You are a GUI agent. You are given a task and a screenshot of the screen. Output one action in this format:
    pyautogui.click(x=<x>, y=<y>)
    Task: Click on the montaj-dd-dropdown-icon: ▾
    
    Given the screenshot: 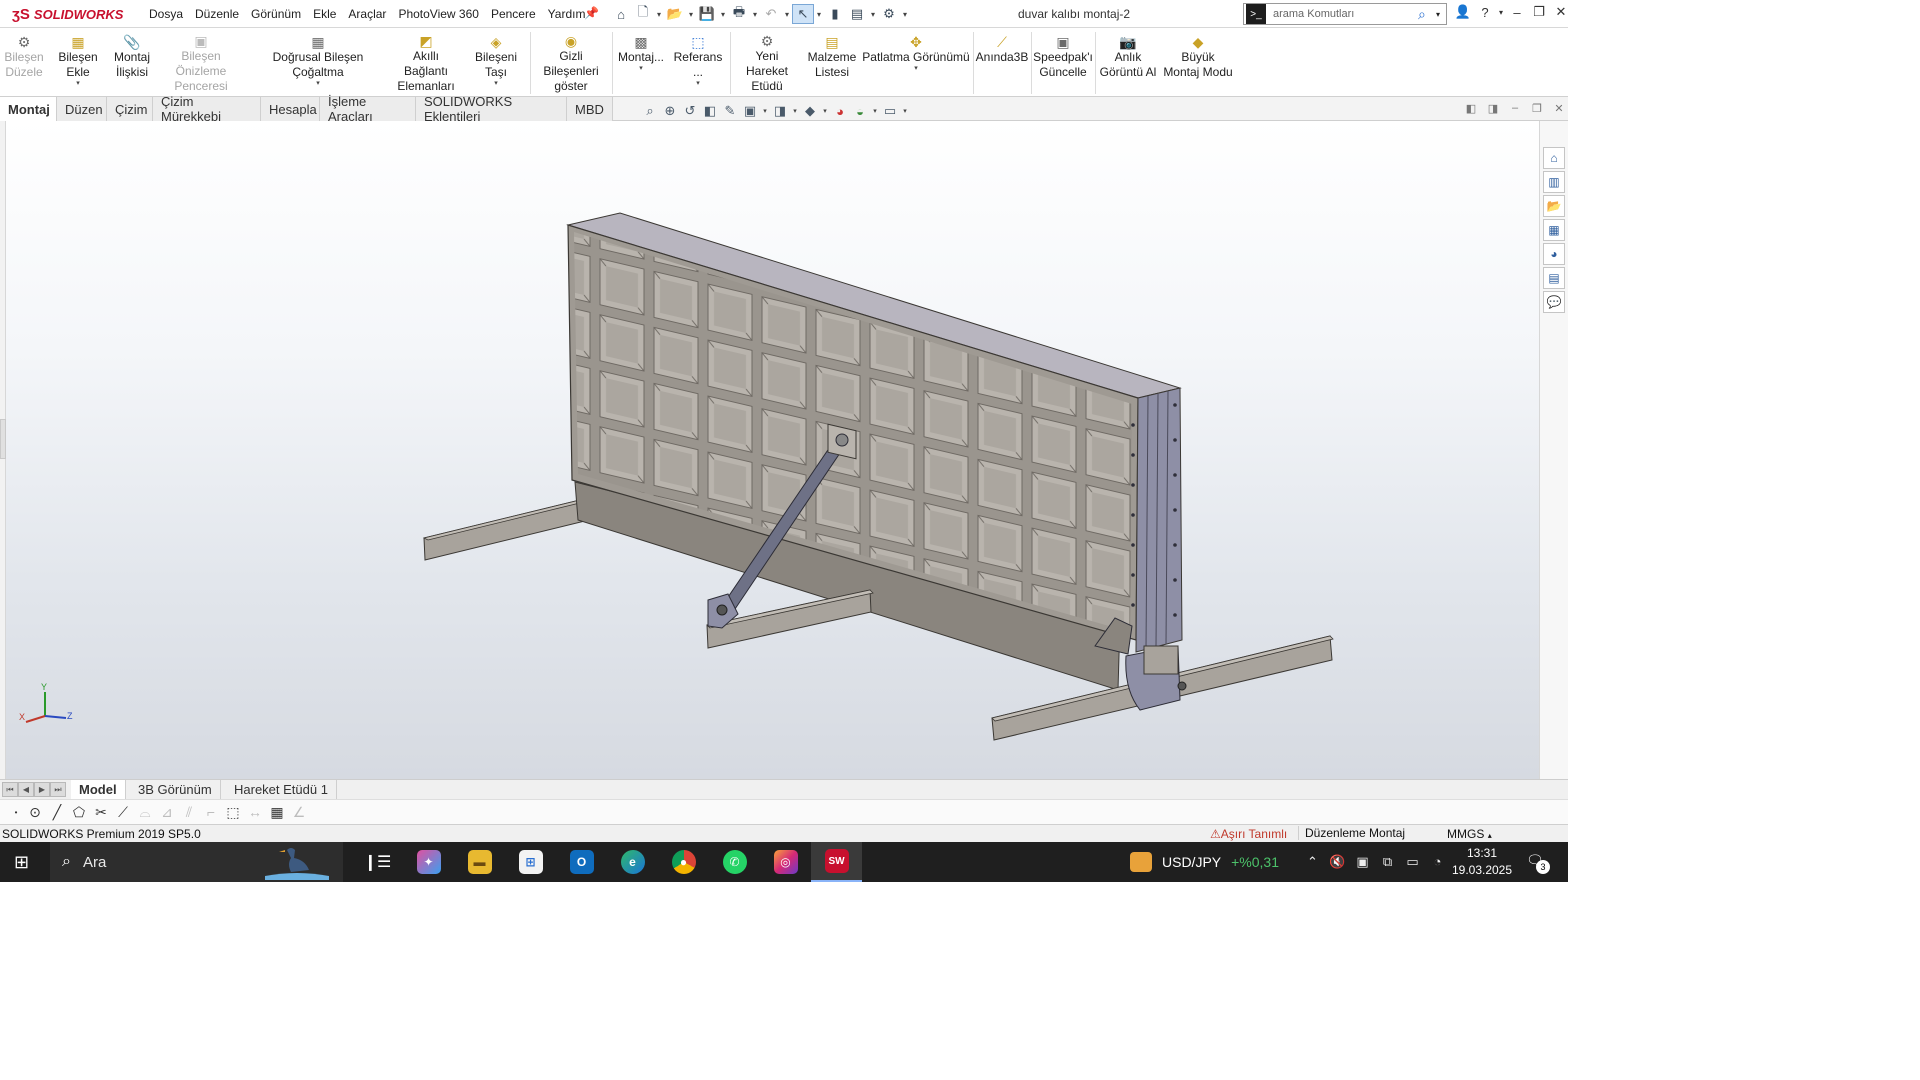 What is the action you would take?
    pyautogui.click(x=641, y=69)
    